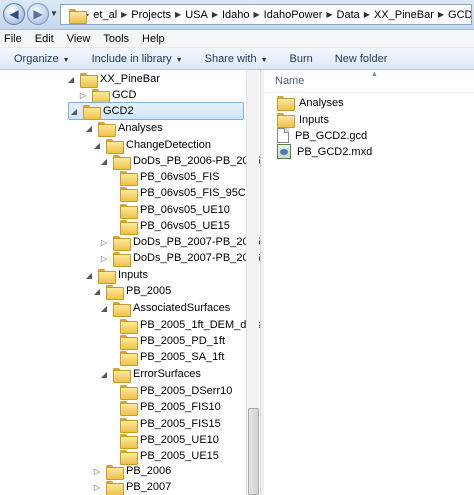  I want to click on forward-button: ▶, so click(38, 14).